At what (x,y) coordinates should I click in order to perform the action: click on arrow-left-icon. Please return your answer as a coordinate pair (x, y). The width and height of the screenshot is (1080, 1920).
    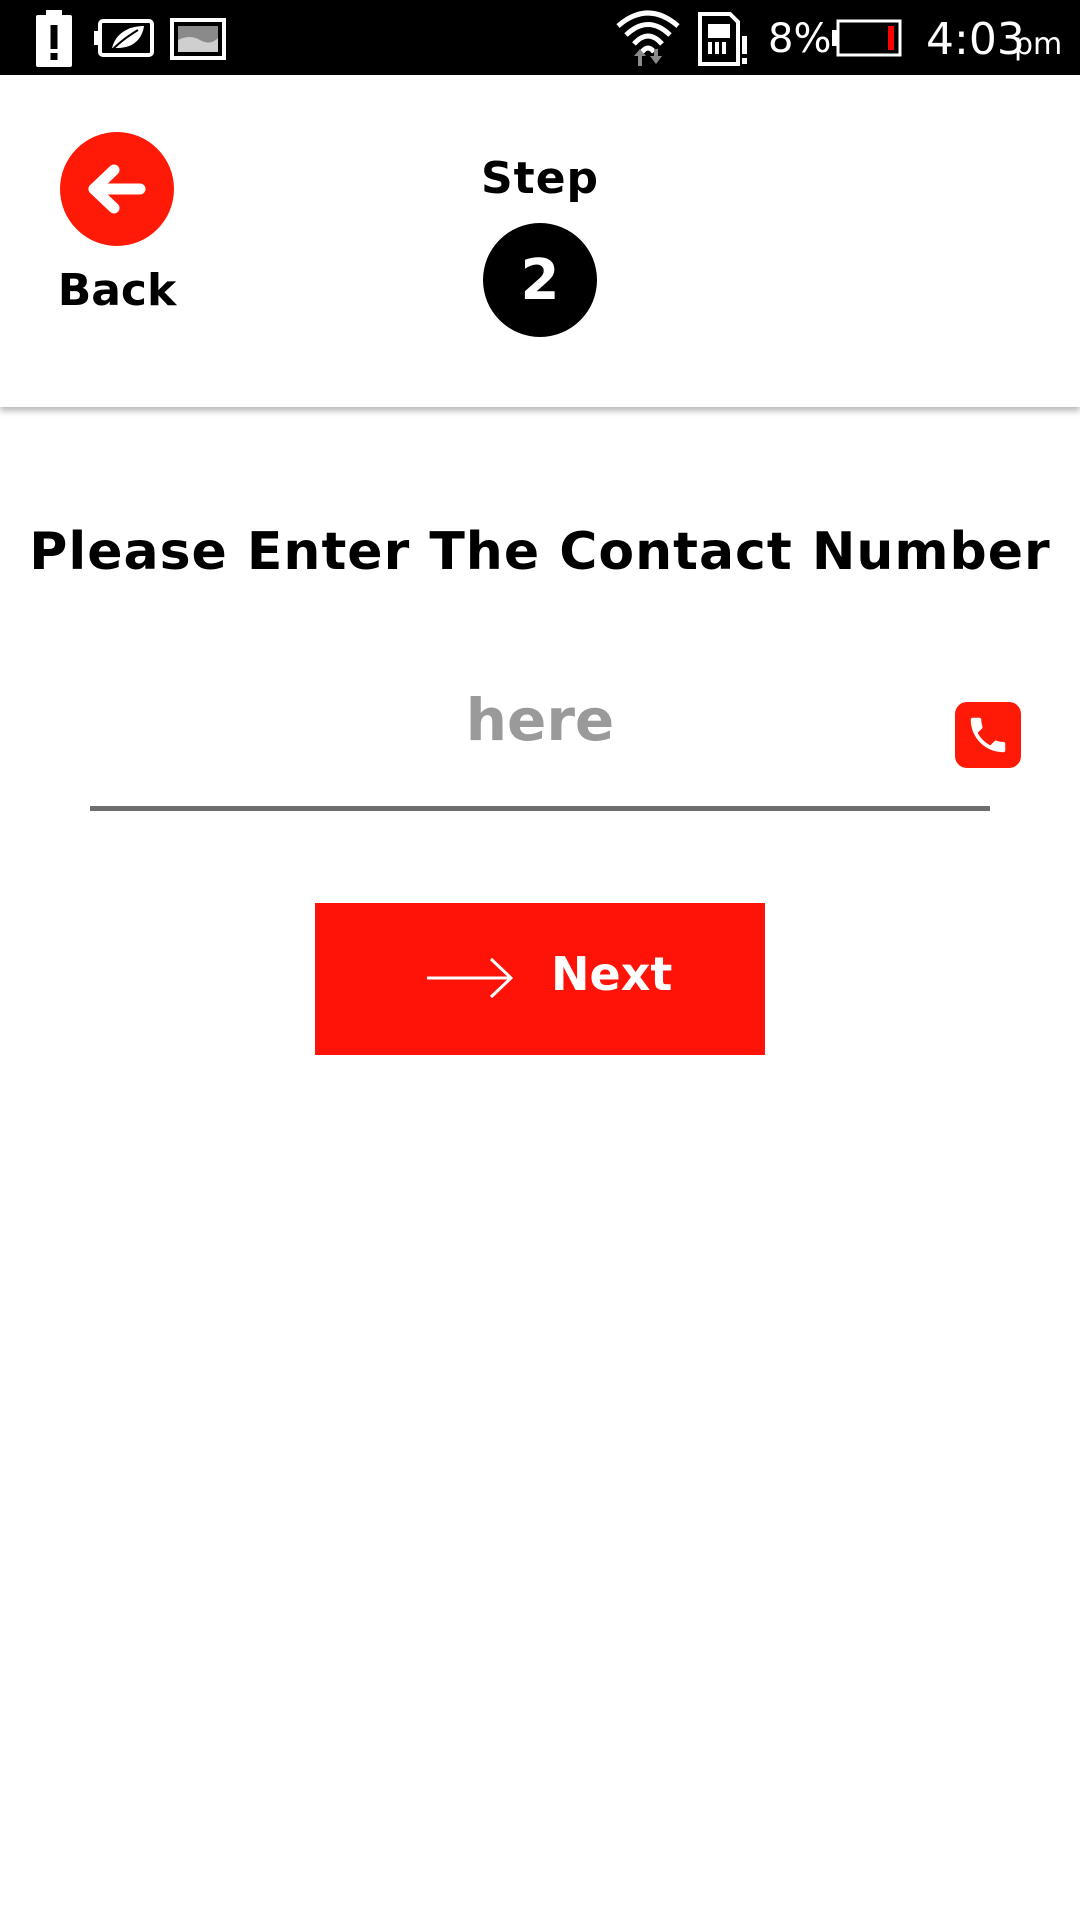
    Looking at the image, I should click on (117, 189).